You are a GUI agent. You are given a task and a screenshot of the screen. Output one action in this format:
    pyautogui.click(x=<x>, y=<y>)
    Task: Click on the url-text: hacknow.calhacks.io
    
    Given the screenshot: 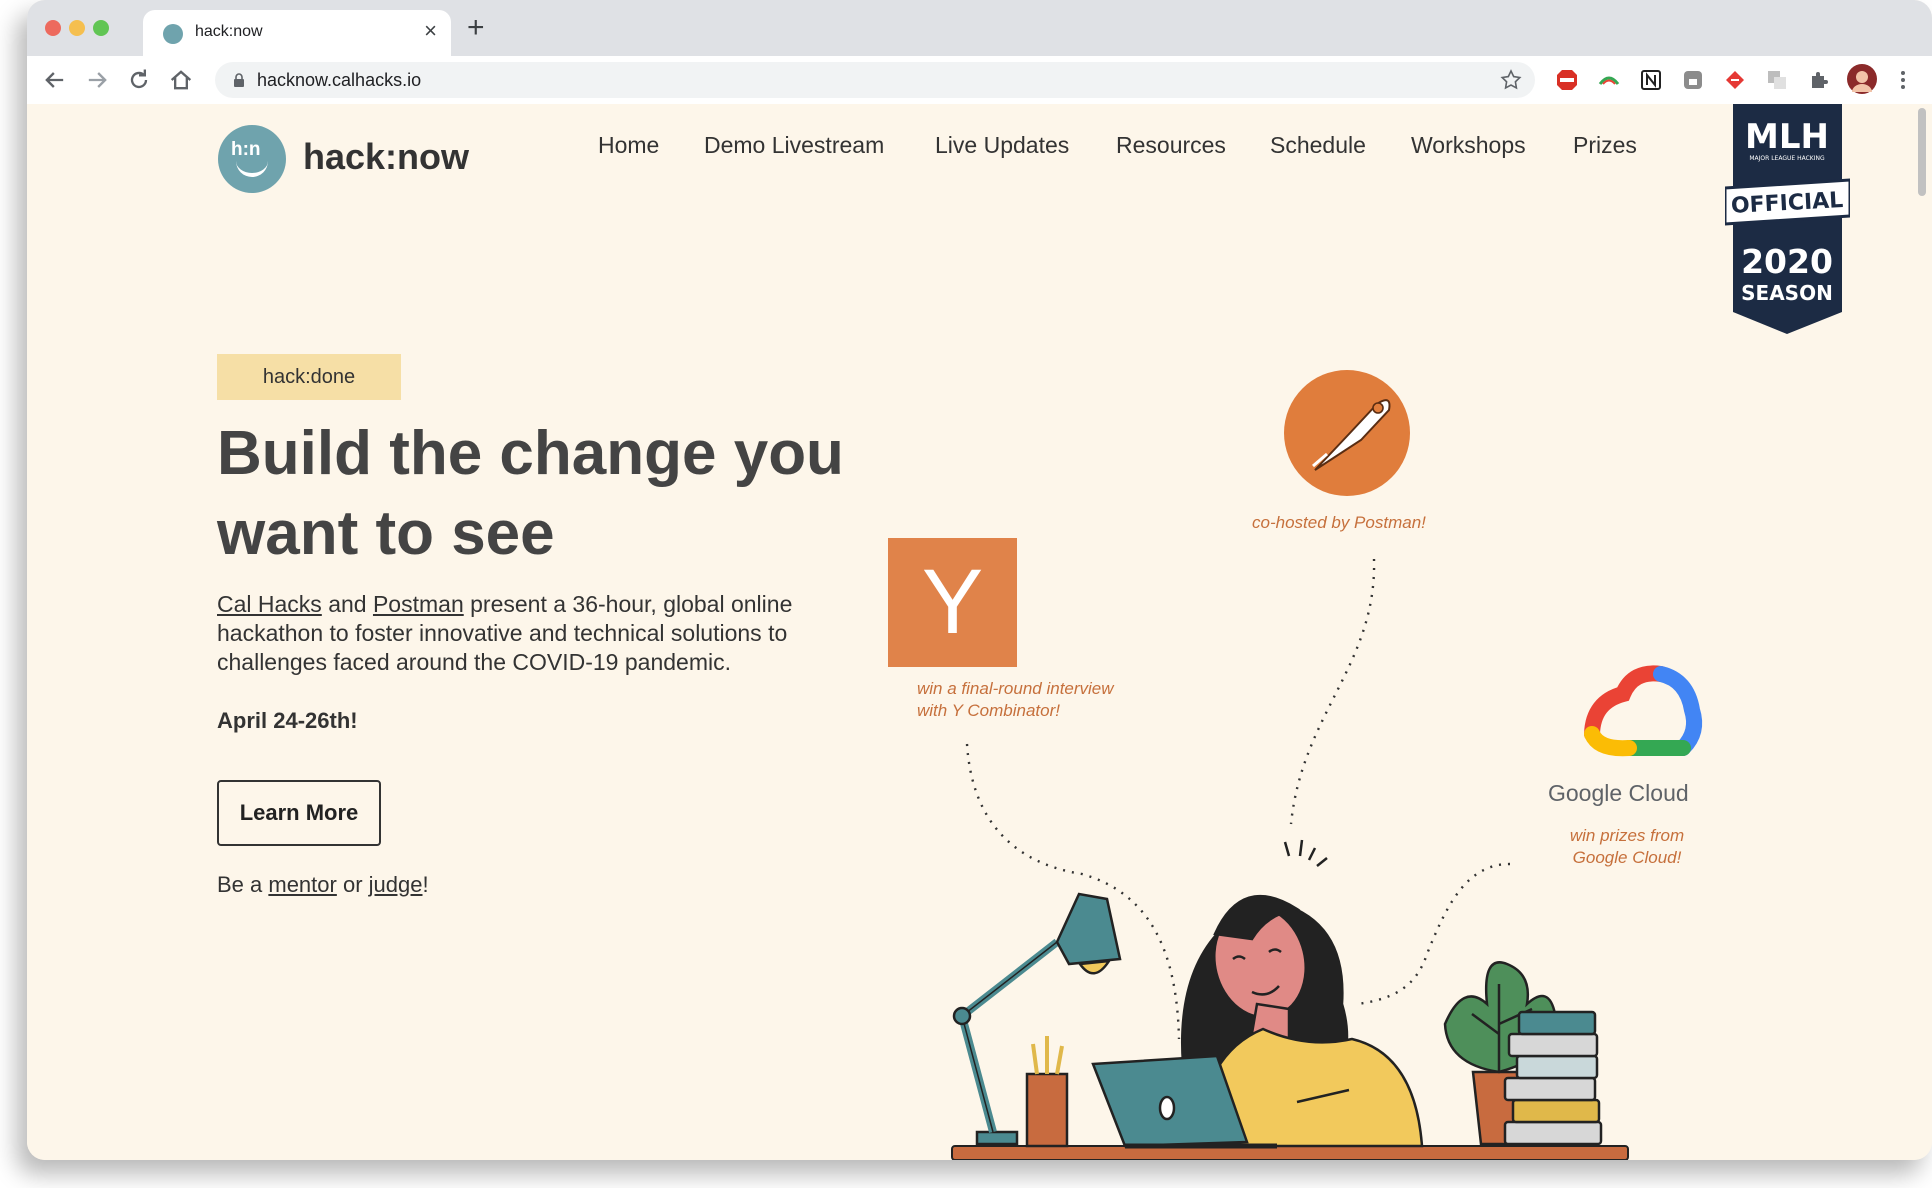 What is the action you would take?
    pyautogui.click(x=339, y=80)
    